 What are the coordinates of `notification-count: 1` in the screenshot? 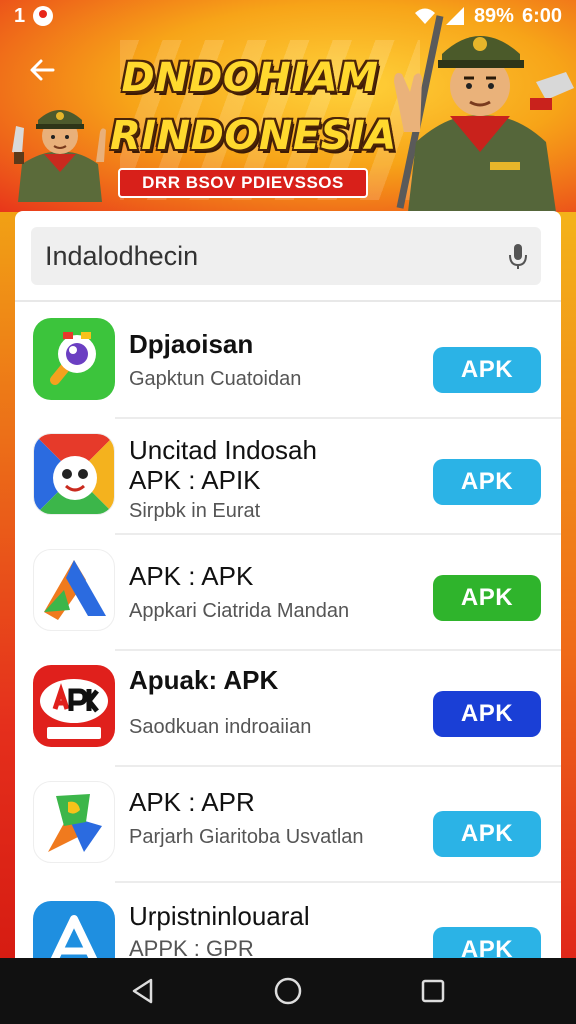 It's located at (20, 15).